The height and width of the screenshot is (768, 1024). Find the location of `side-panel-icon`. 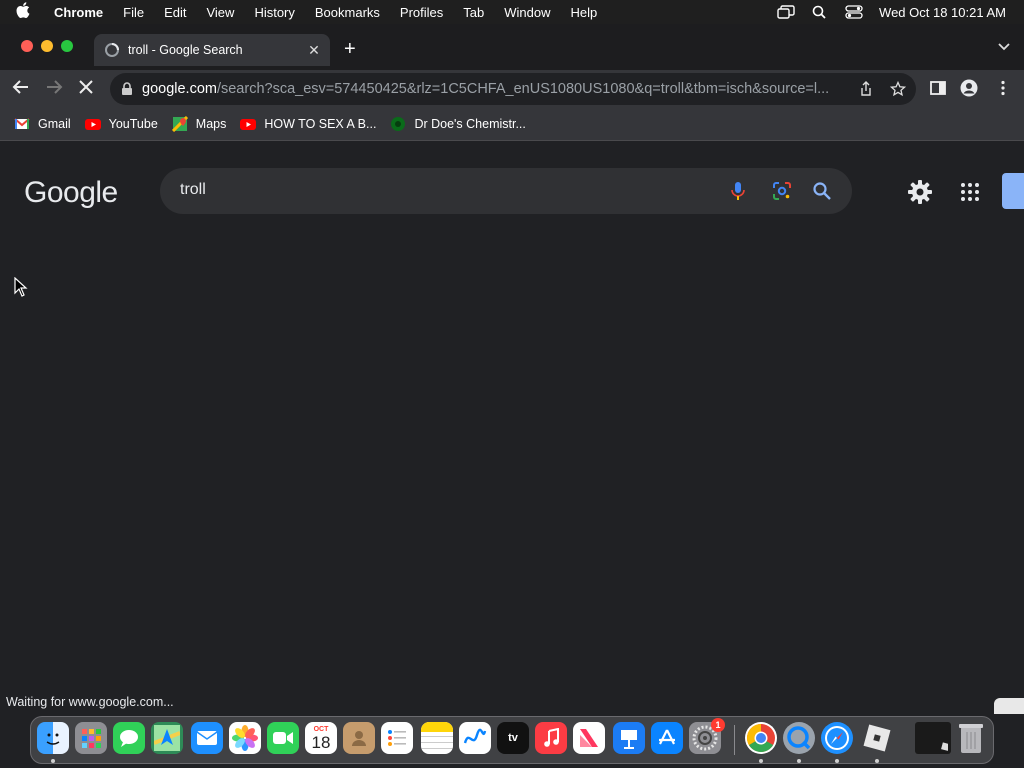

side-panel-icon is located at coordinates (938, 88).